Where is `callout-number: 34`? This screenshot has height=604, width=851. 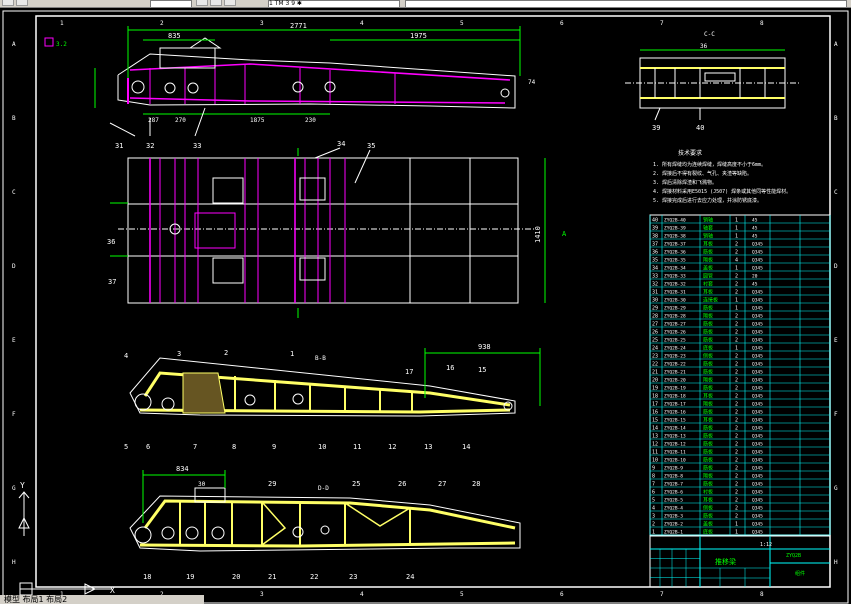 callout-number: 34 is located at coordinates (341, 144).